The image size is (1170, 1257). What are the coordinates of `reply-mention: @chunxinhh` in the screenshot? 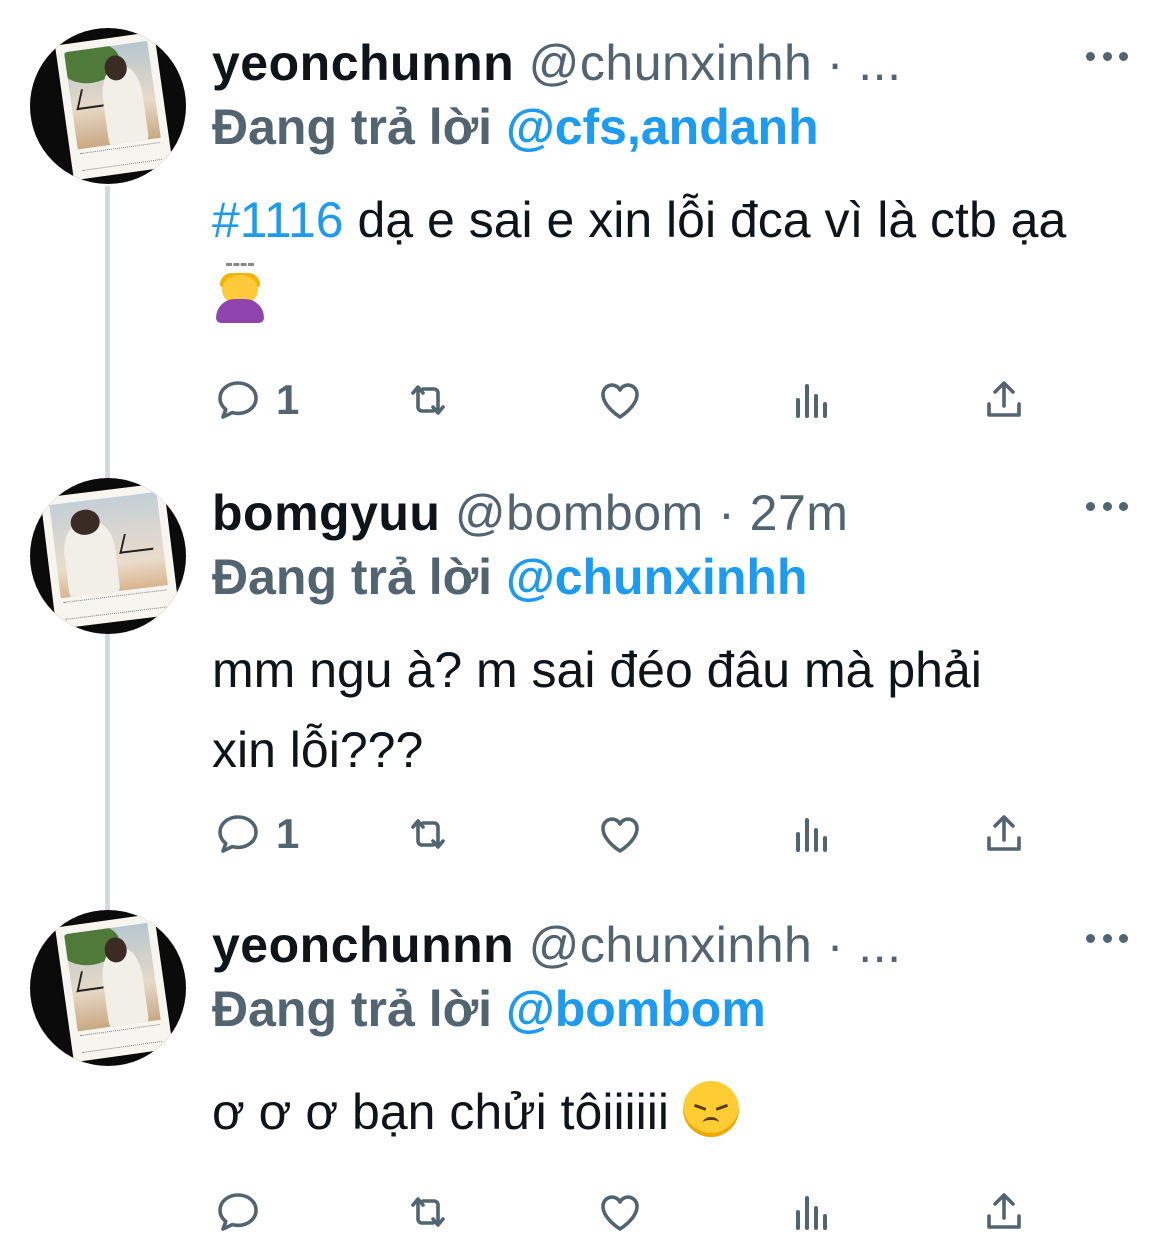 It's located at (657, 577).